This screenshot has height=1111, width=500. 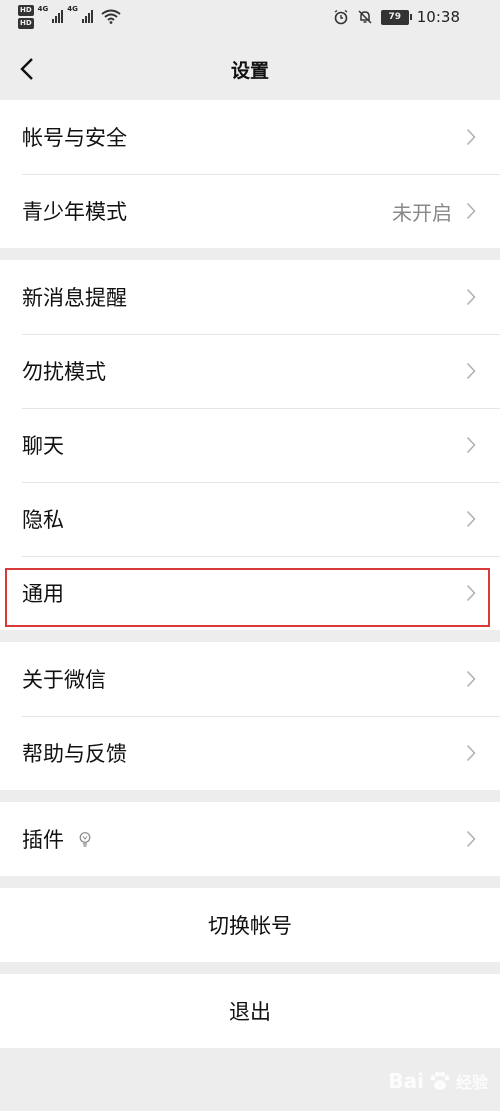 What do you see at coordinates (74, 298) in the screenshot?
I see `settings-item-label: 新消息提醒` at bounding box center [74, 298].